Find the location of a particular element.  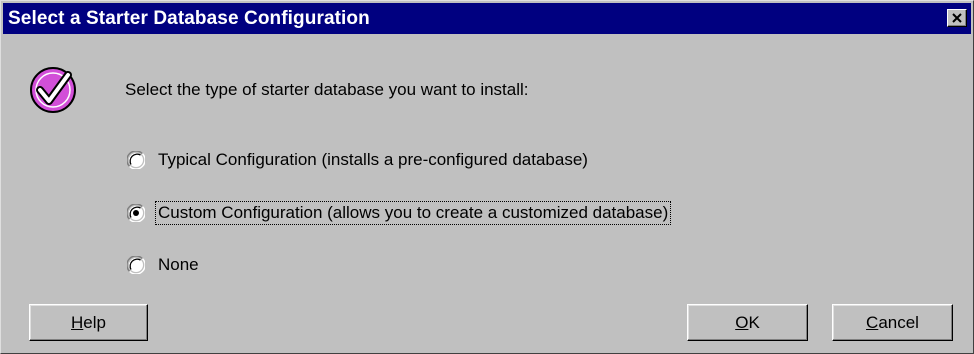

checkmark-icon is located at coordinates (53, 92).